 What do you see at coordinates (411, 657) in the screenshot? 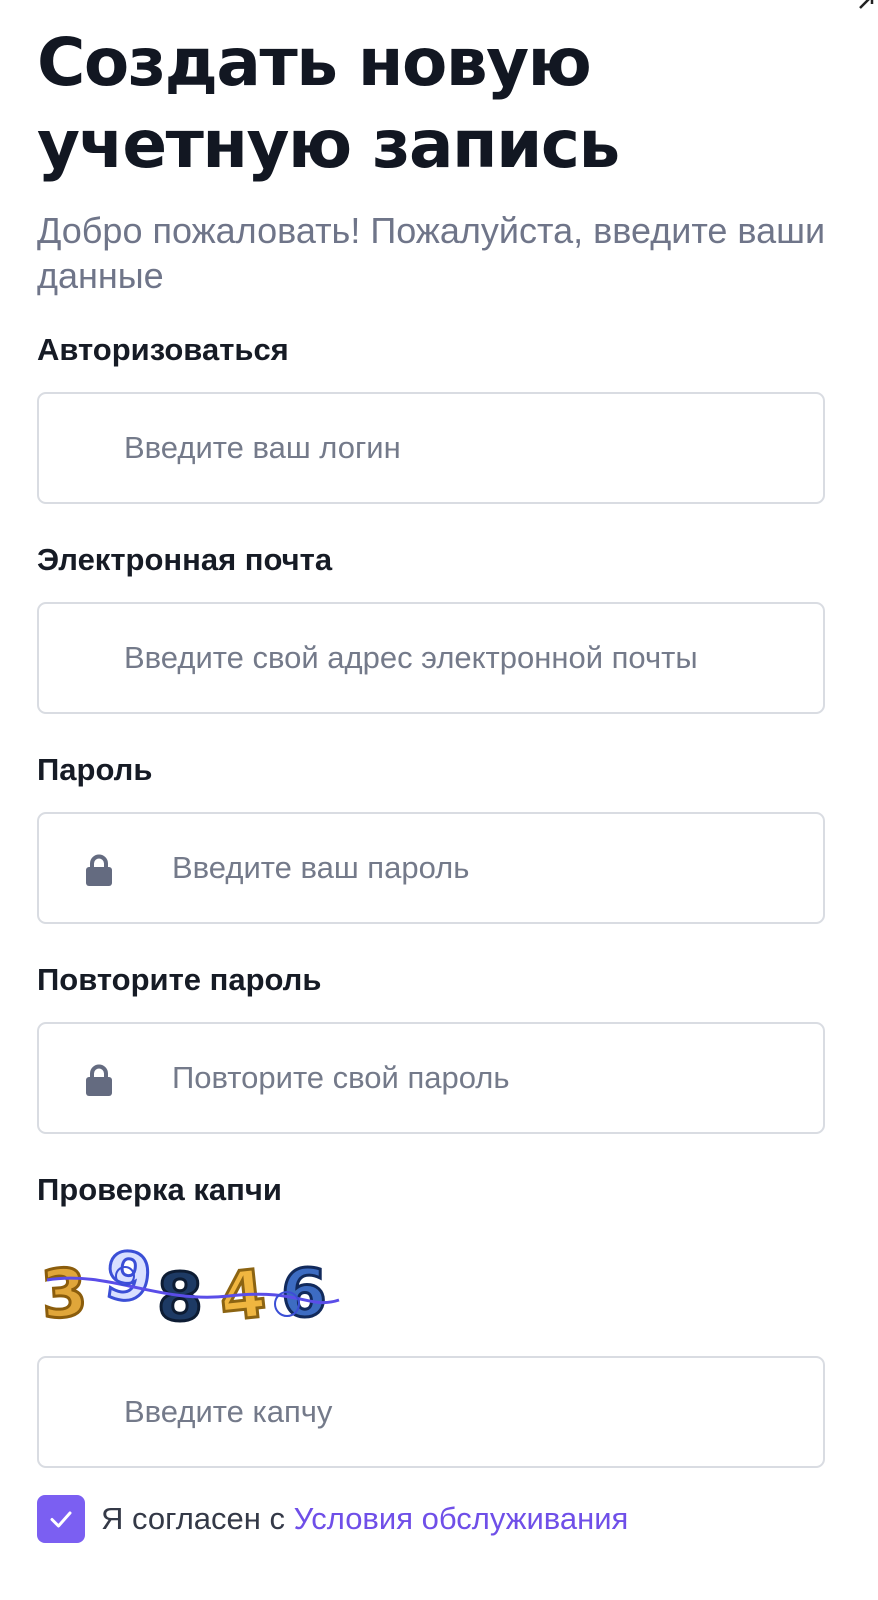
I see `email-placeholder: Введите свой адрес электронной почты` at bounding box center [411, 657].